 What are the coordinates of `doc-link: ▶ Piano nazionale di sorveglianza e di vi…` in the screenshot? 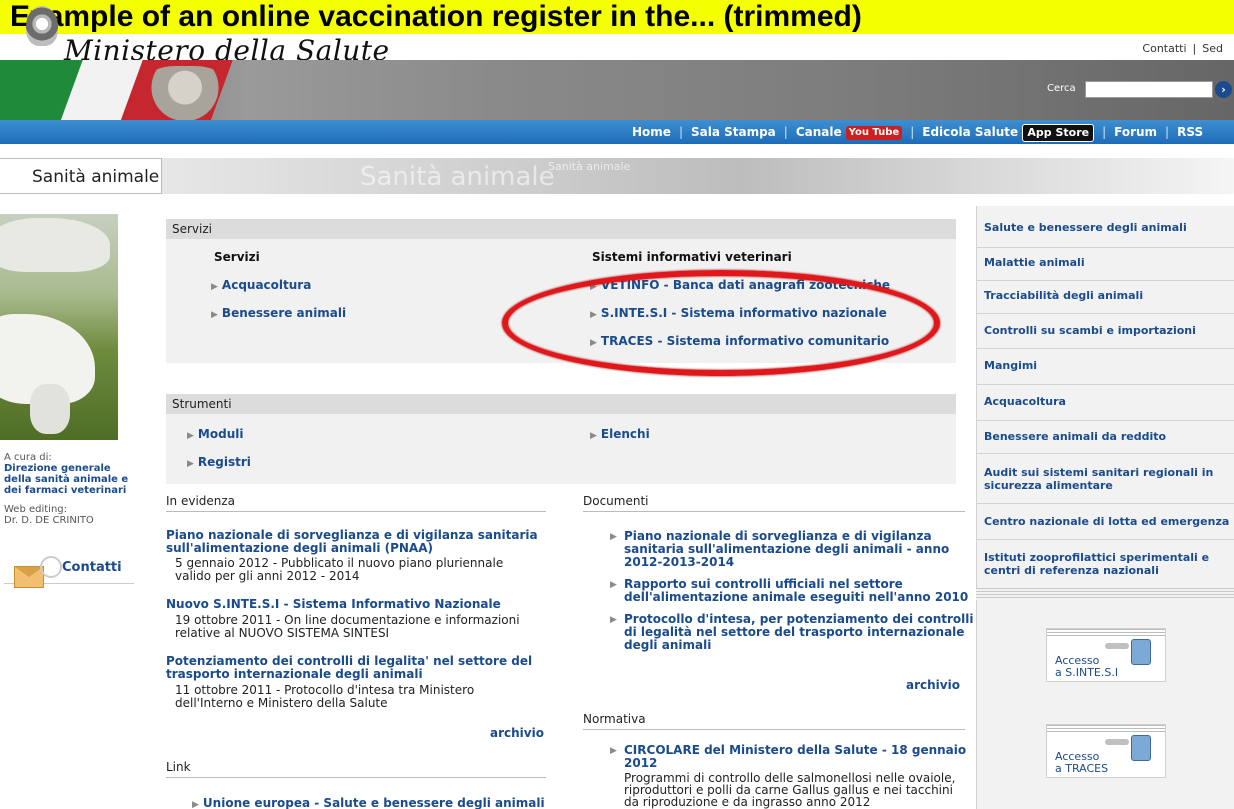 It's located at (779, 549).